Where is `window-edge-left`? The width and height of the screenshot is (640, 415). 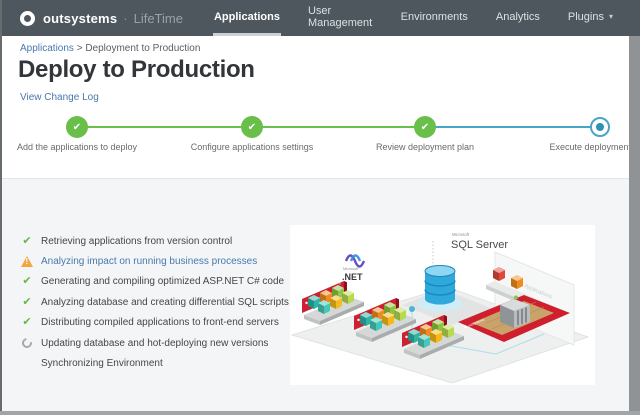
window-edge-left is located at coordinates (1, 207).